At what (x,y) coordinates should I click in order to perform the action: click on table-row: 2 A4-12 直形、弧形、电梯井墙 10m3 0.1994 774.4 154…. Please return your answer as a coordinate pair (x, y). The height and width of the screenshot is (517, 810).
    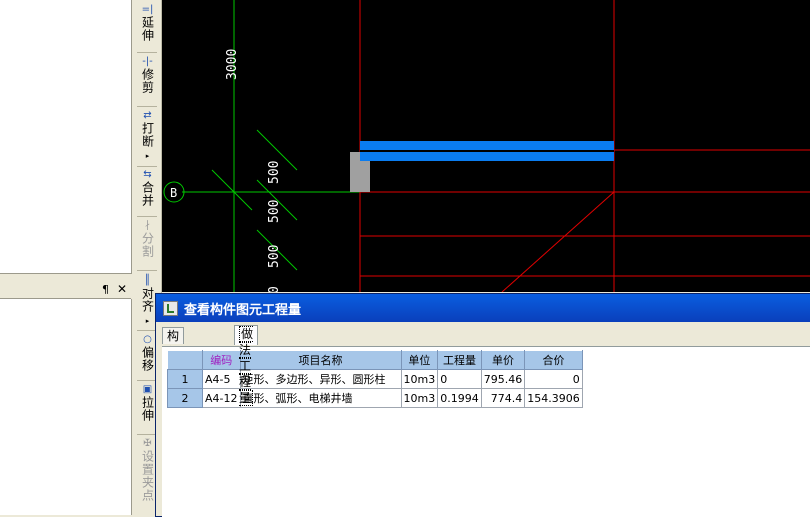
    Looking at the image, I should click on (375, 398).